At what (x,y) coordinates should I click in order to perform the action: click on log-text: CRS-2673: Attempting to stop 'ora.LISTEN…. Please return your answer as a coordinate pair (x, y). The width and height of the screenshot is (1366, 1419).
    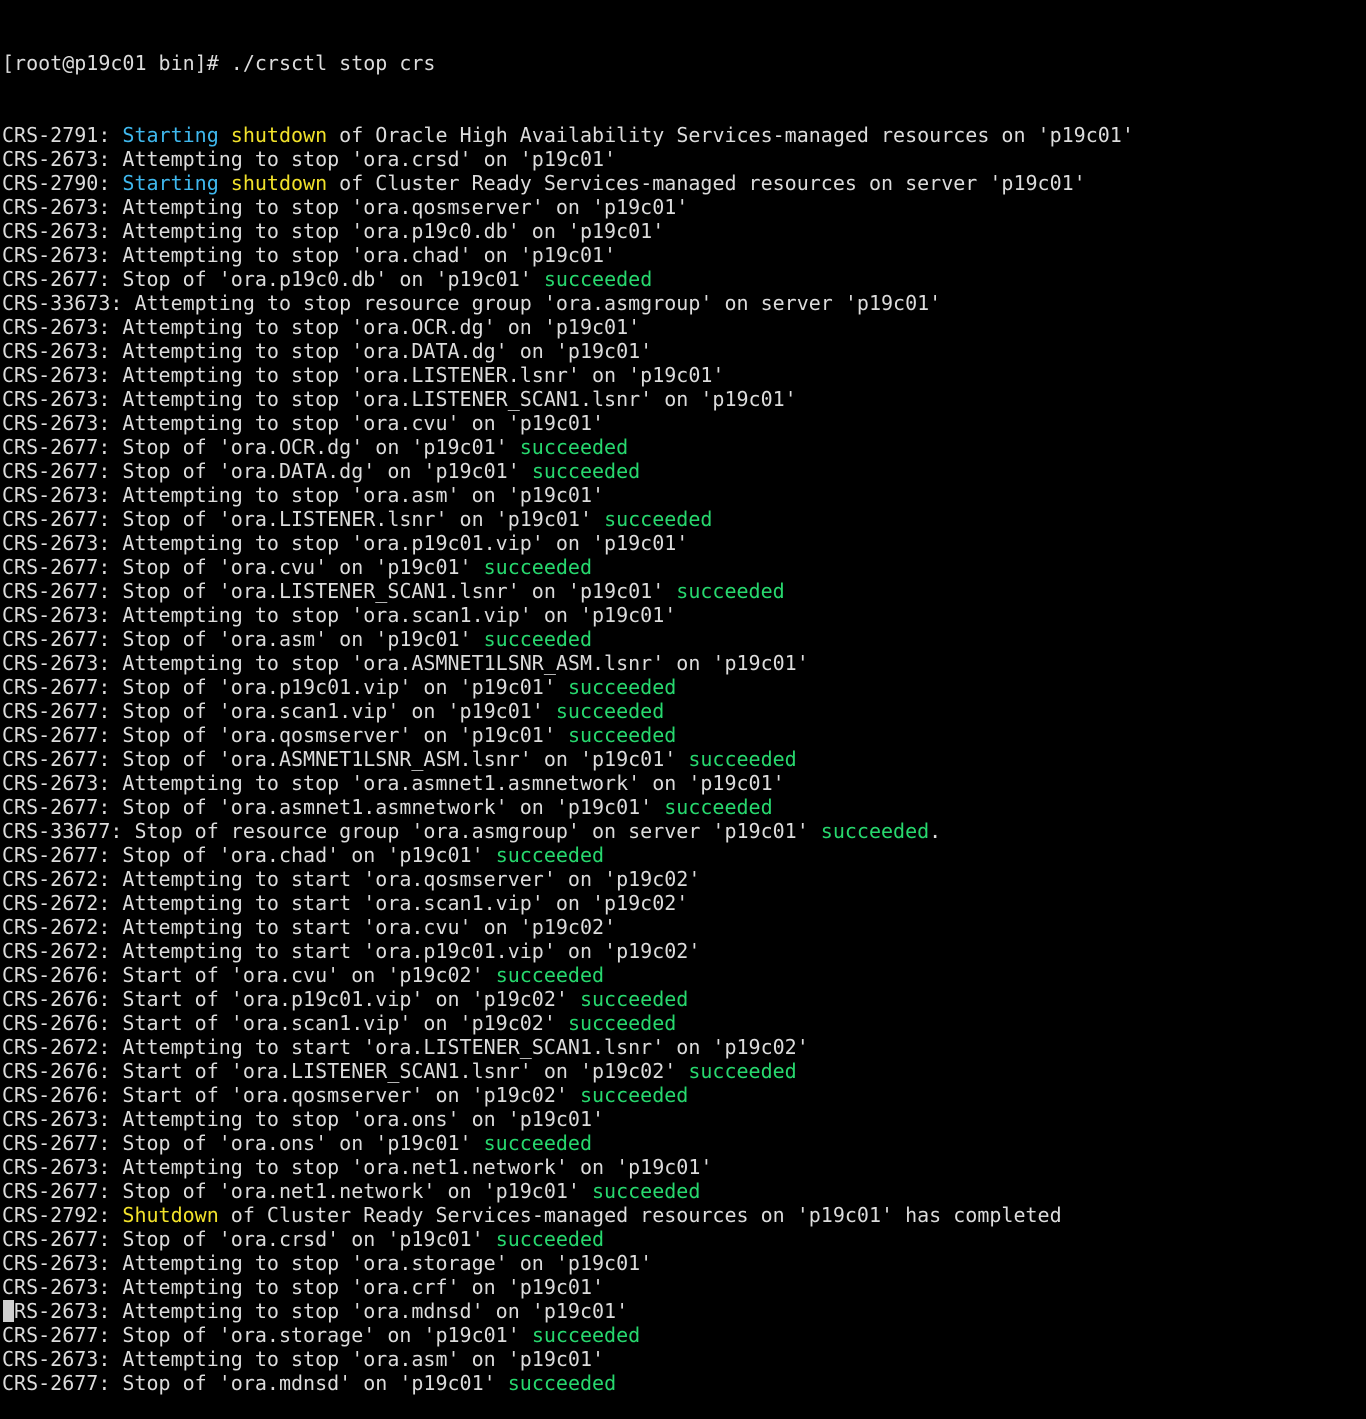
    Looking at the image, I should click on (363, 375).